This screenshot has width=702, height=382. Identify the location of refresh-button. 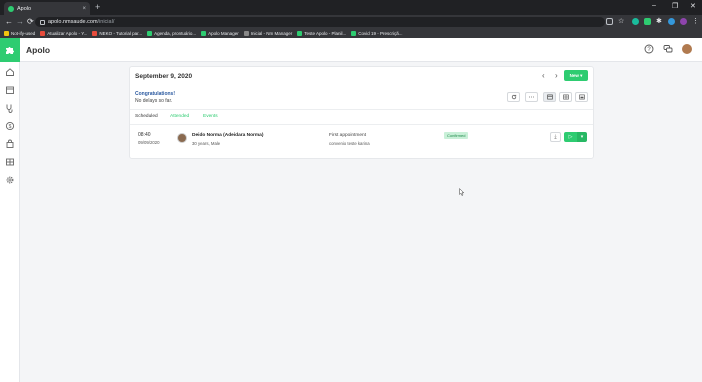
(513, 97).